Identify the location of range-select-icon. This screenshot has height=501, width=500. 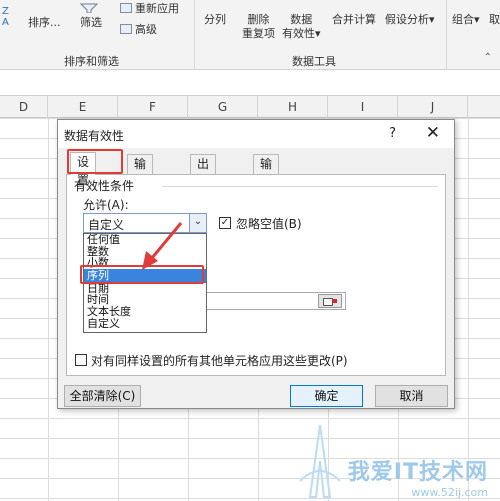
(330, 301).